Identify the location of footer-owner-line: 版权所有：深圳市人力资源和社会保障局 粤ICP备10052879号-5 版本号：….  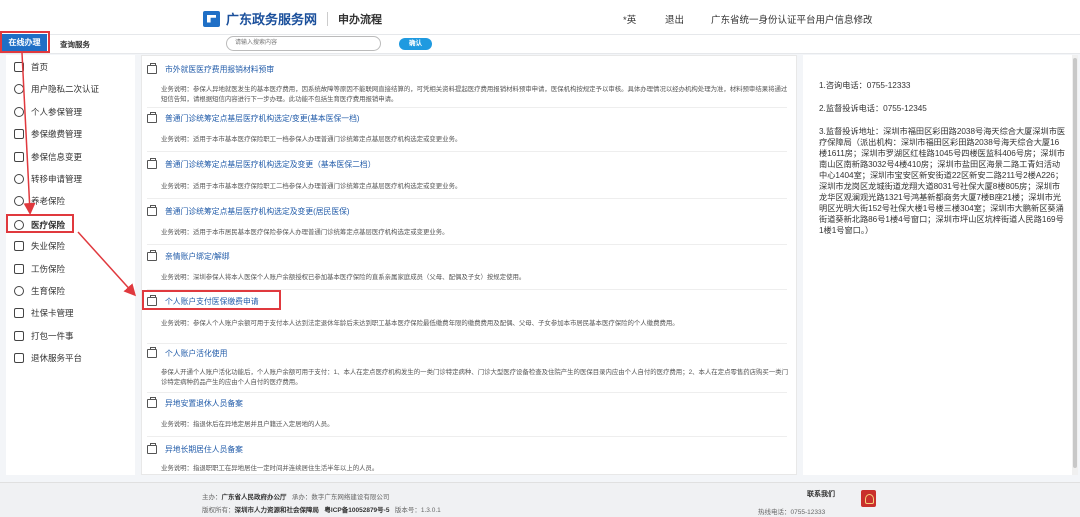
(321, 510).